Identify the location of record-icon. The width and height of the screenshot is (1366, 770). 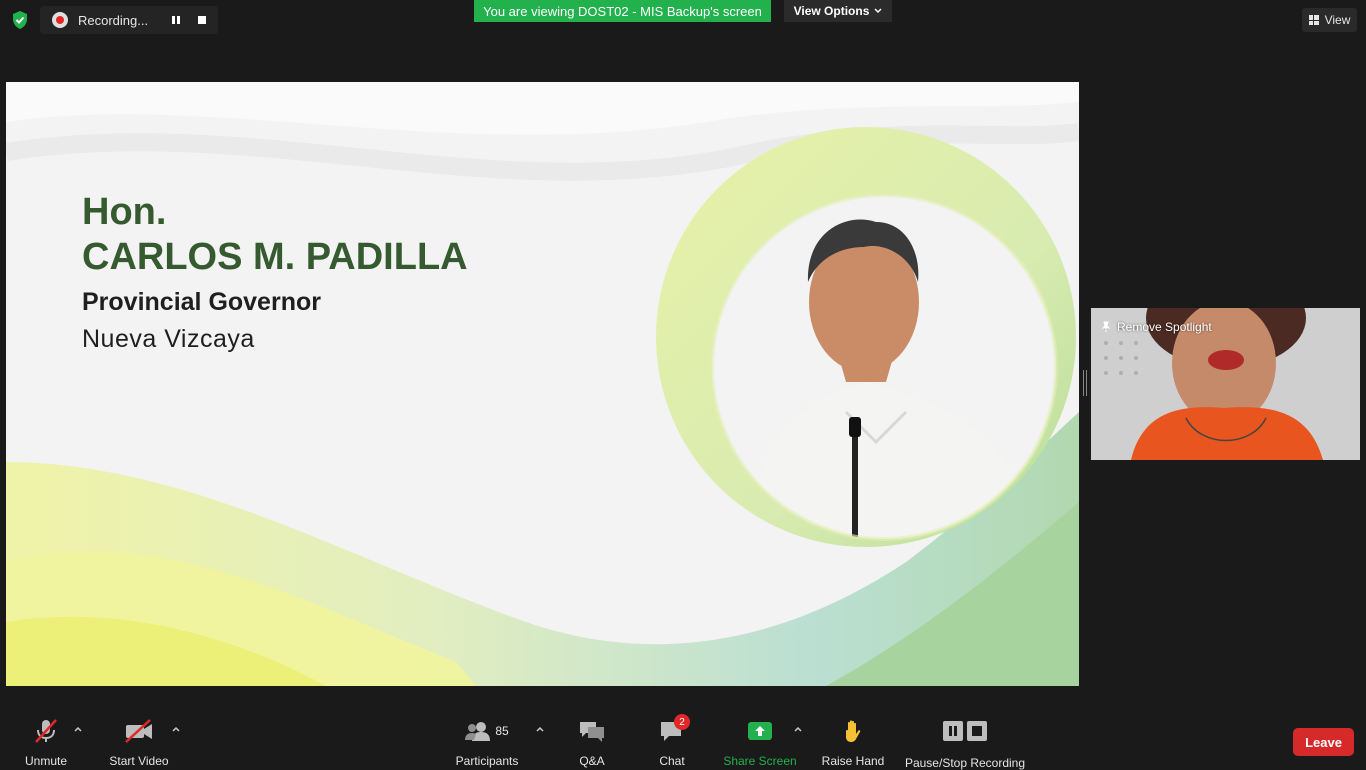
(60, 20).